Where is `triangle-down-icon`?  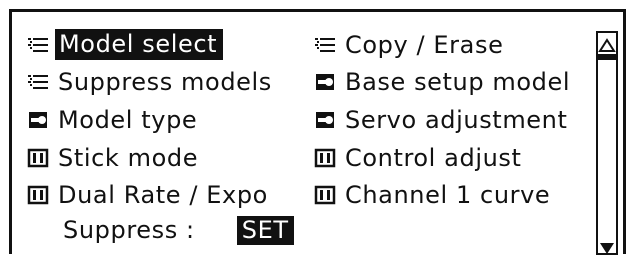
triangle-down-icon is located at coordinates (607, 244).